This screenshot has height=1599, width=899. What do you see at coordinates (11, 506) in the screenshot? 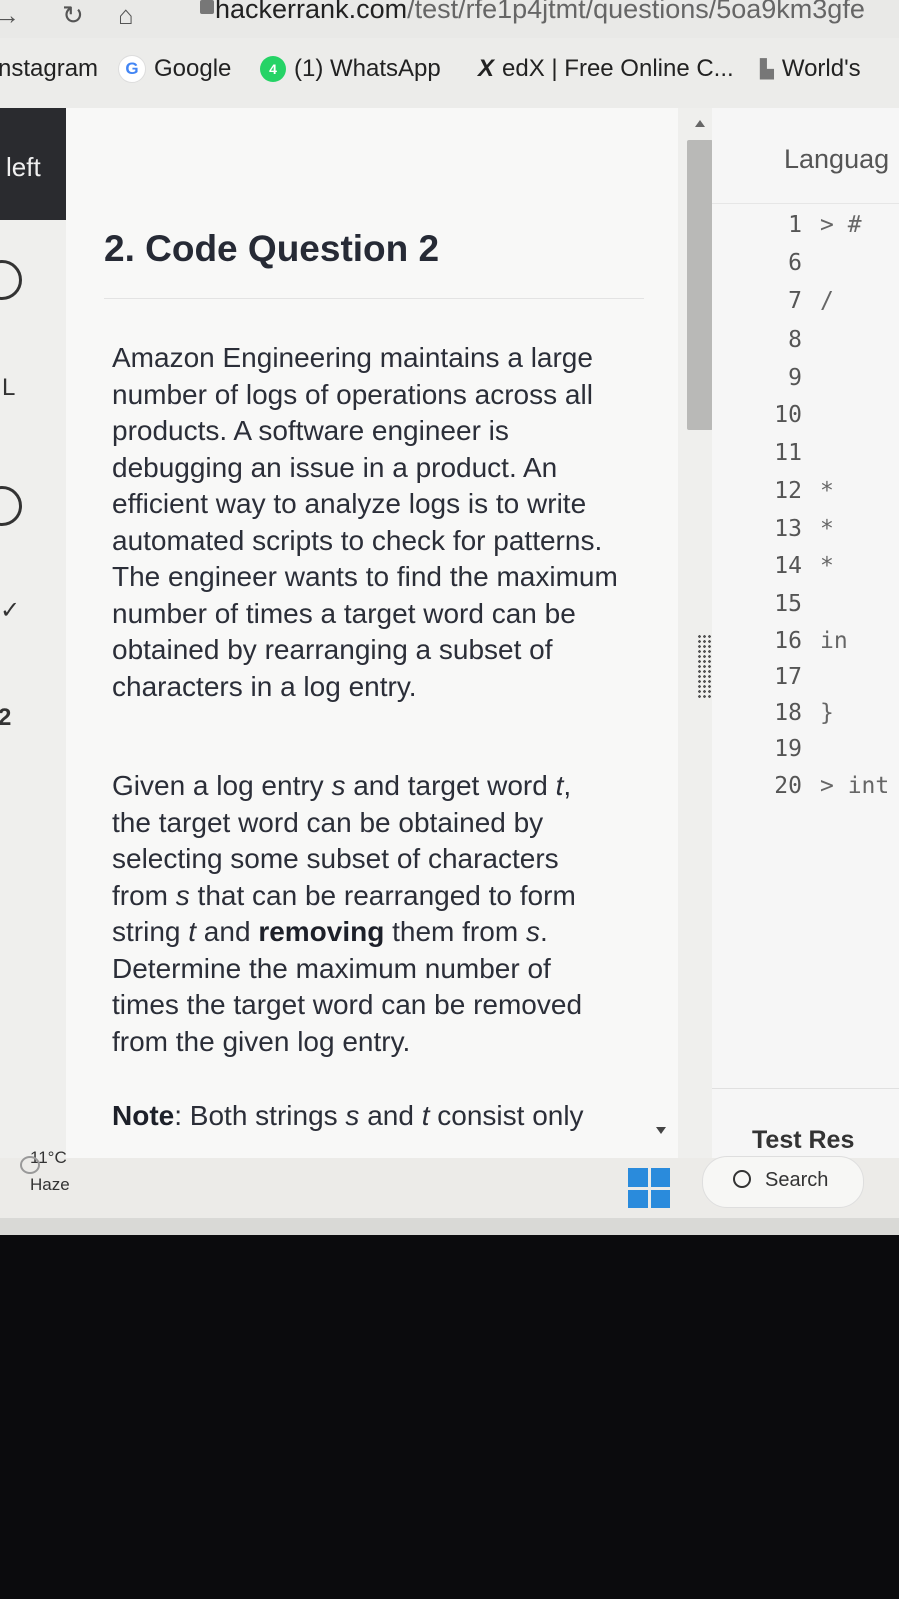
I see `nav-status-icon` at bounding box center [11, 506].